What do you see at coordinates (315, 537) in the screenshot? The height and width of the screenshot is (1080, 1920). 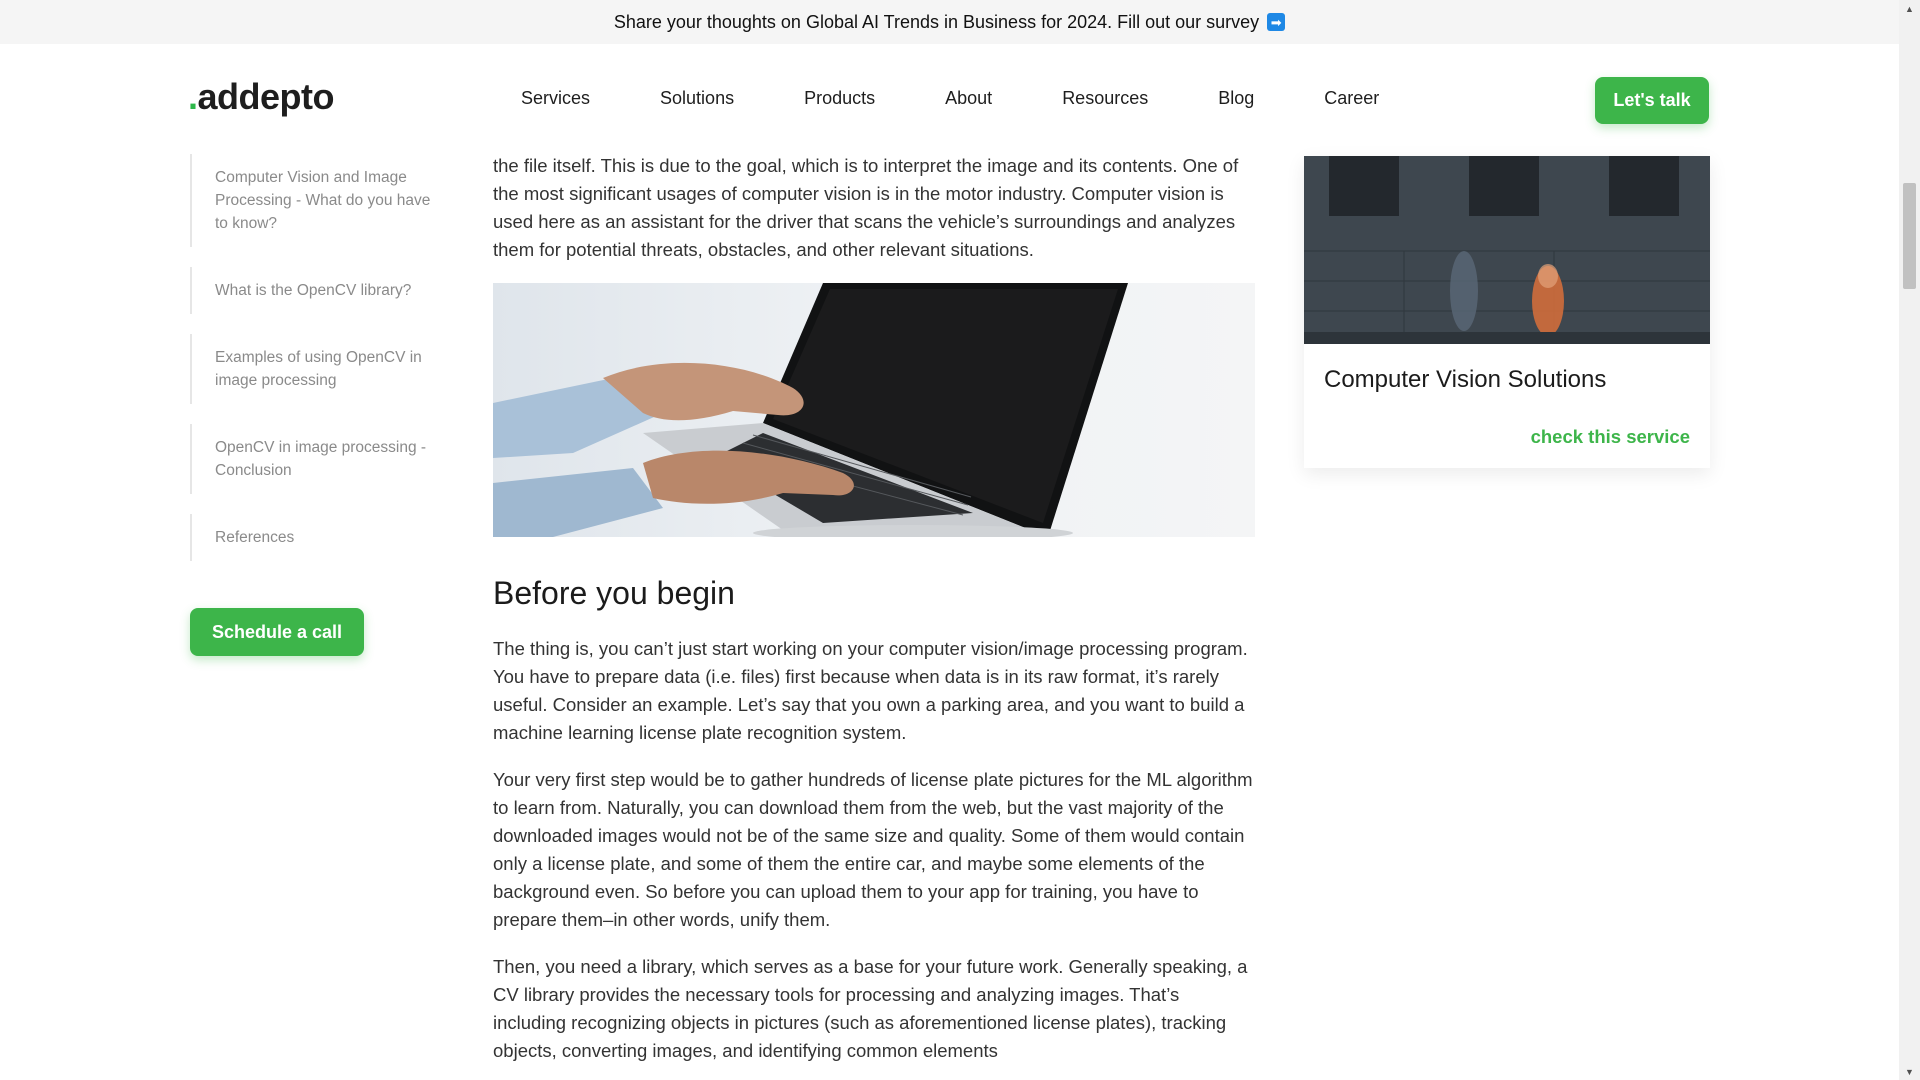 I see `toc-item: References` at bounding box center [315, 537].